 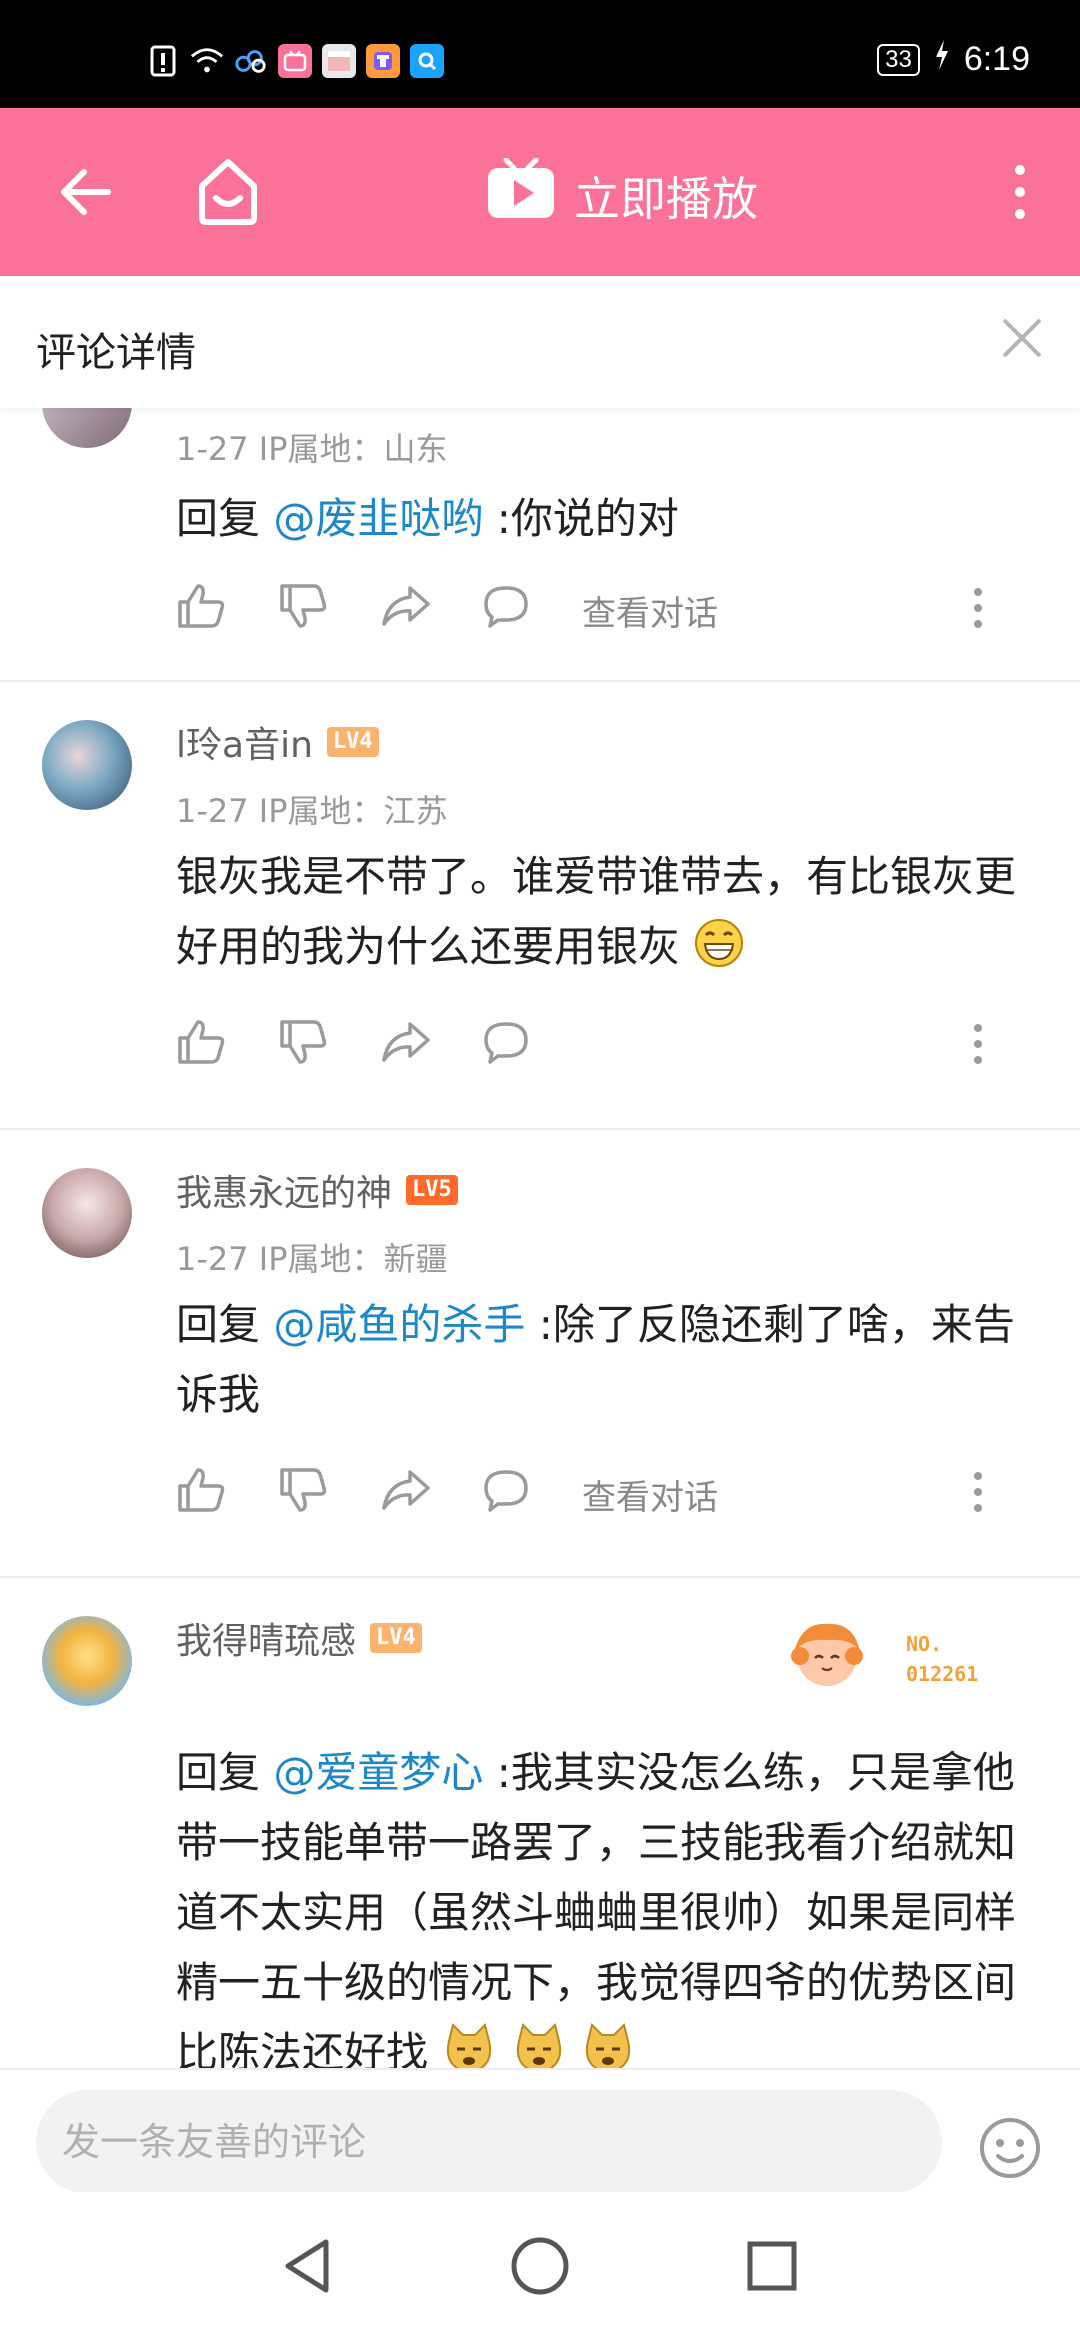 What do you see at coordinates (666, 198) in the screenshot?
I see `play-now-label: 立即播放` at bounding box center [666, 198].